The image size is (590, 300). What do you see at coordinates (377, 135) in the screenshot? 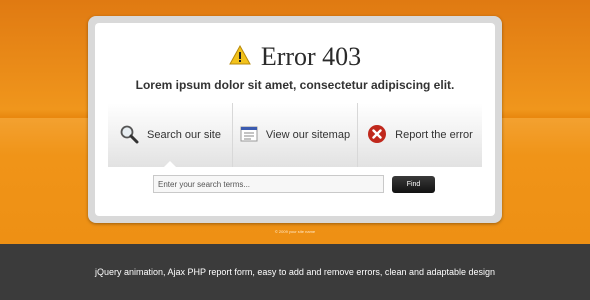
I see `error-x-icon` at bounding box center [377, 135].